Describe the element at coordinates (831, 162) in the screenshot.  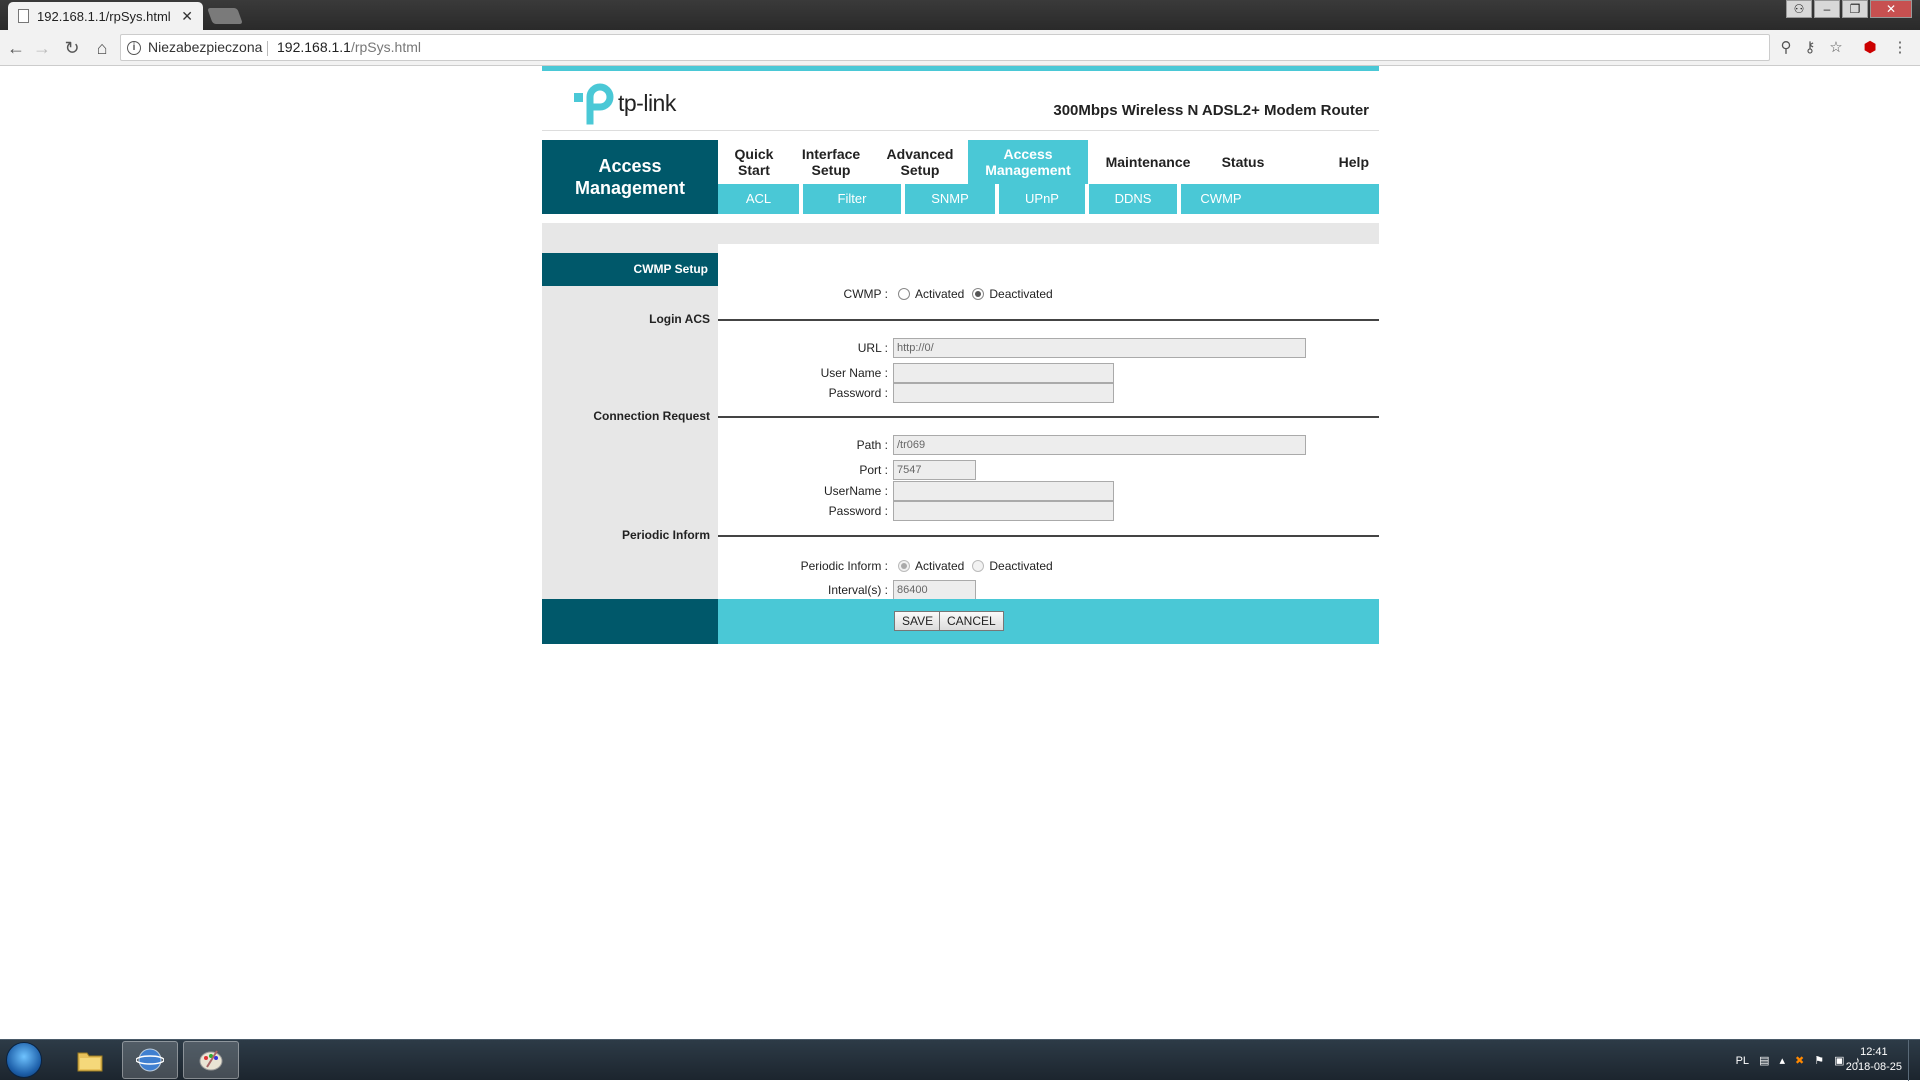
I see `menu-interface-setup: Interface Setup` at that location.